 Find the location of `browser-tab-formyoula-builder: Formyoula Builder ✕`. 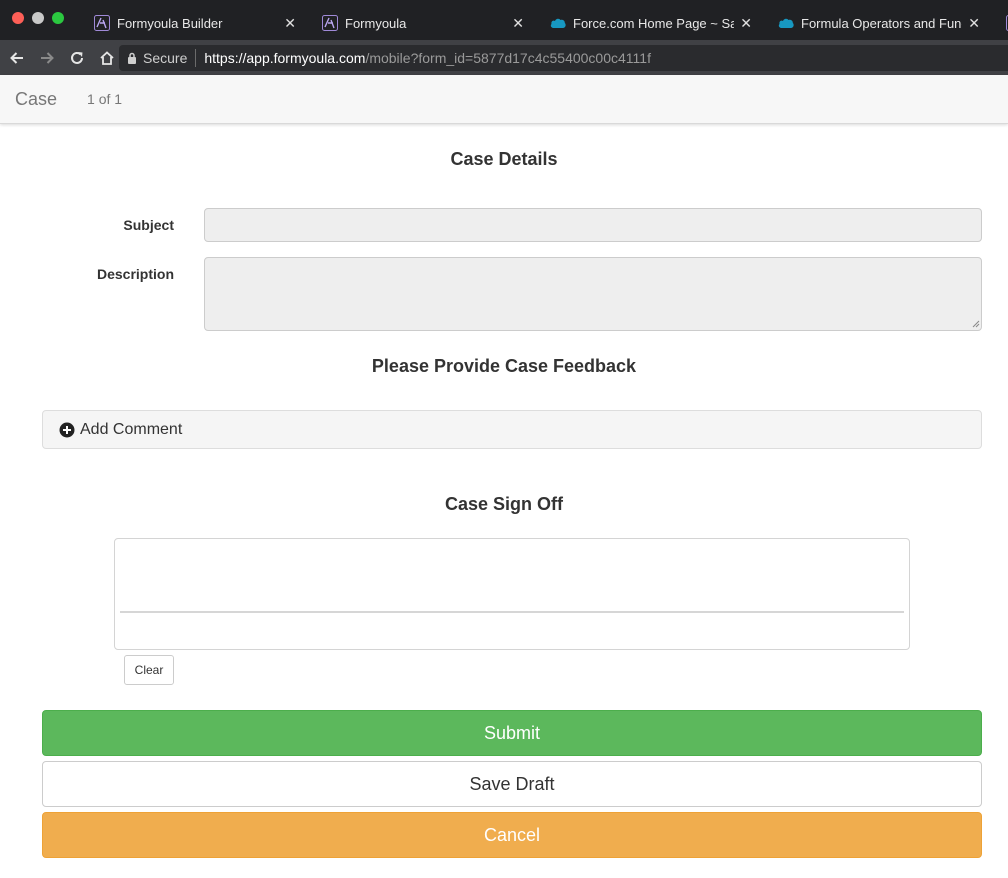

browser-tab-formyoula-builder: Formyoula Builder ✕ is located at coordinates (193, 23).